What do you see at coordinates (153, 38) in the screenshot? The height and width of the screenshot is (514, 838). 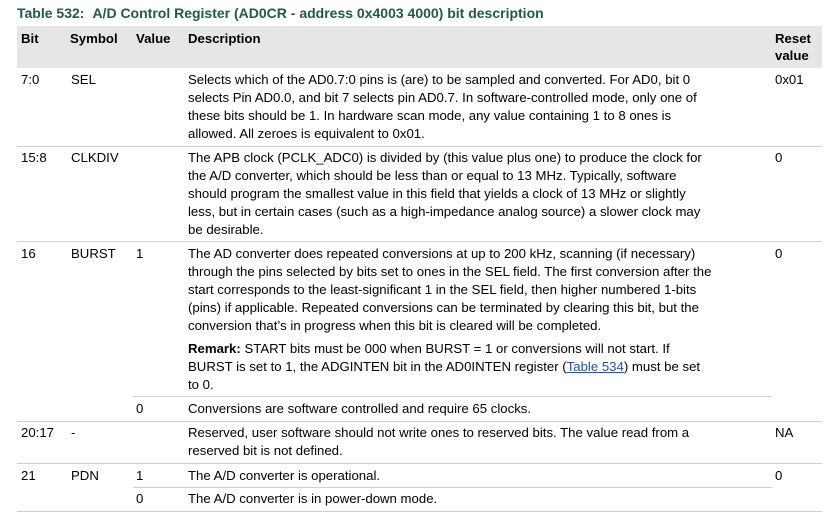 I see `header-value: Value` at bounding box center [153, 38].